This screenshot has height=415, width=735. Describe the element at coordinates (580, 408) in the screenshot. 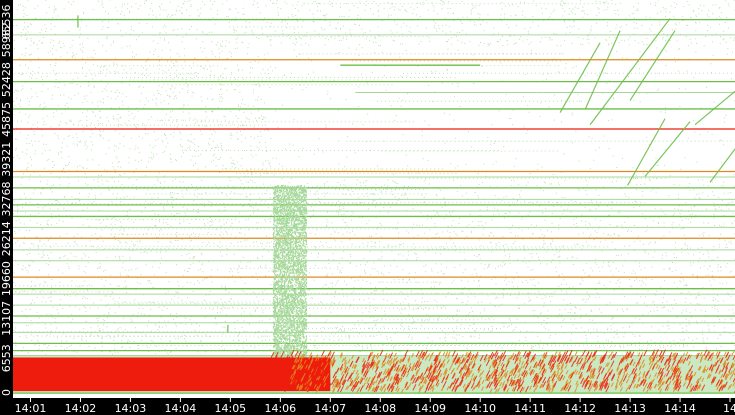

I see `x-tick-label: 14:12` at that location.